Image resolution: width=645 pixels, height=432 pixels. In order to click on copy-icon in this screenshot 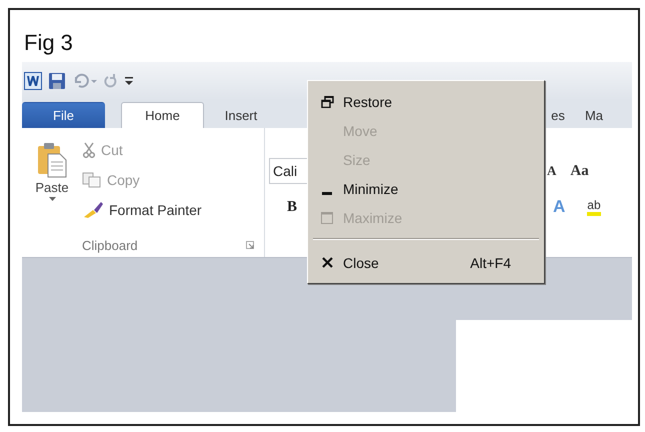, I will do `click(92, 180)`.